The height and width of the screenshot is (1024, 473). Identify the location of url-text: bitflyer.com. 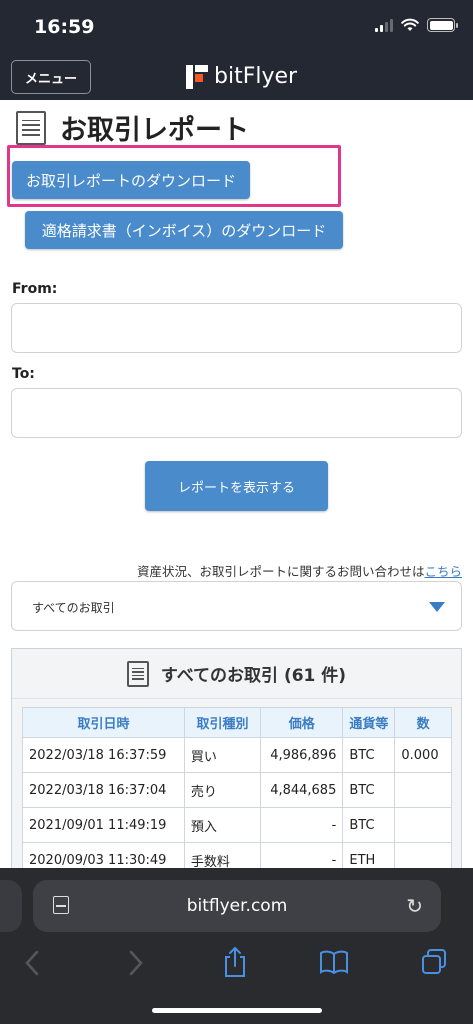
(237, 906).